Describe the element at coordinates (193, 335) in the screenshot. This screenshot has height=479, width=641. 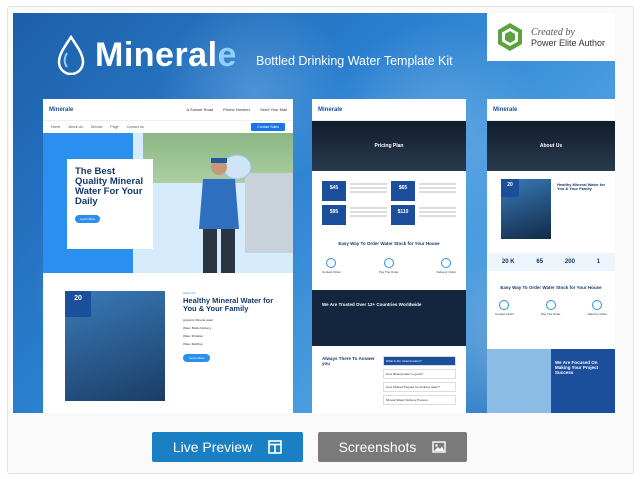
I see `feature-item: Water Filtration` at that location.